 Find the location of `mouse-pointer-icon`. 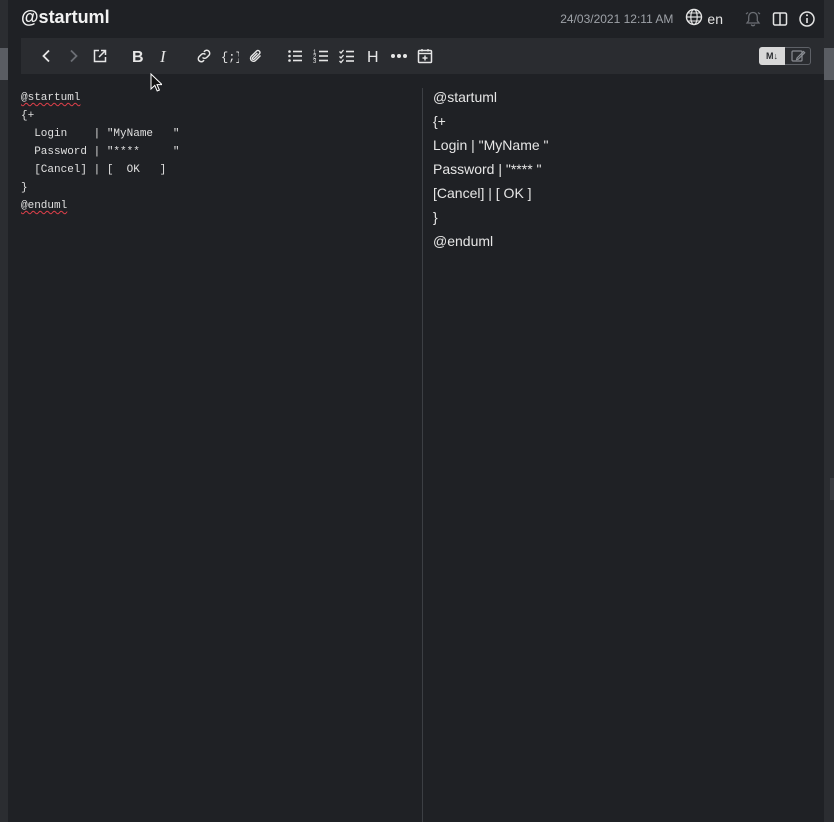

mouse-pointer-icon is located at coordinates (157, 85).